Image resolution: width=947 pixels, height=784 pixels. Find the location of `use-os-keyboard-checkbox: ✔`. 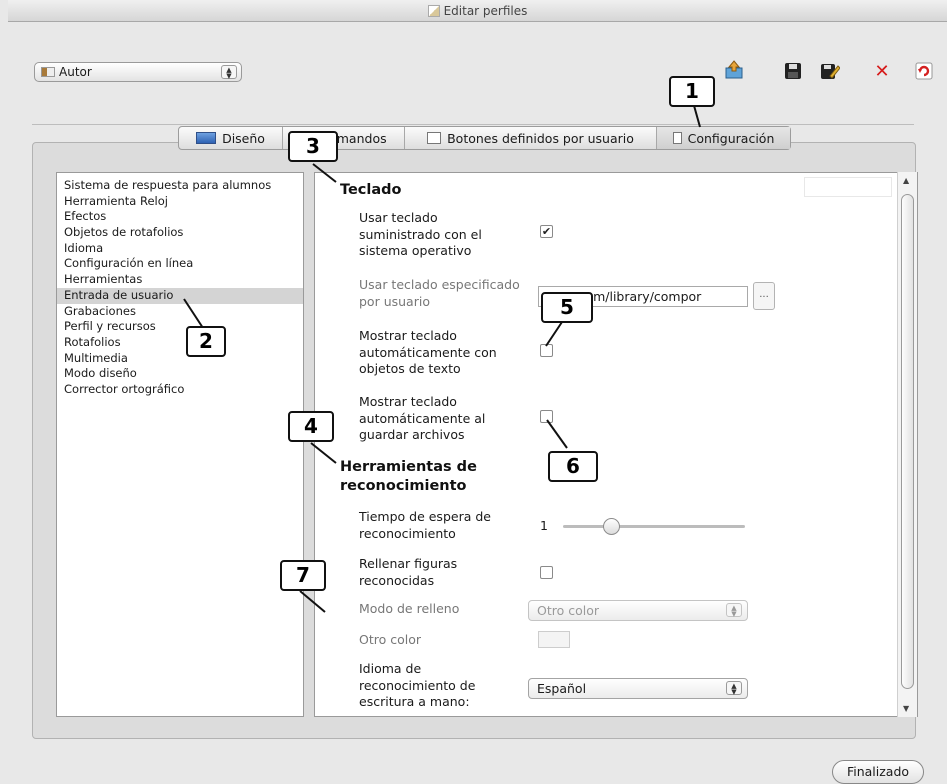

use-os-keyboard-checkbox: ✔ is located at coordinates (546, 231).